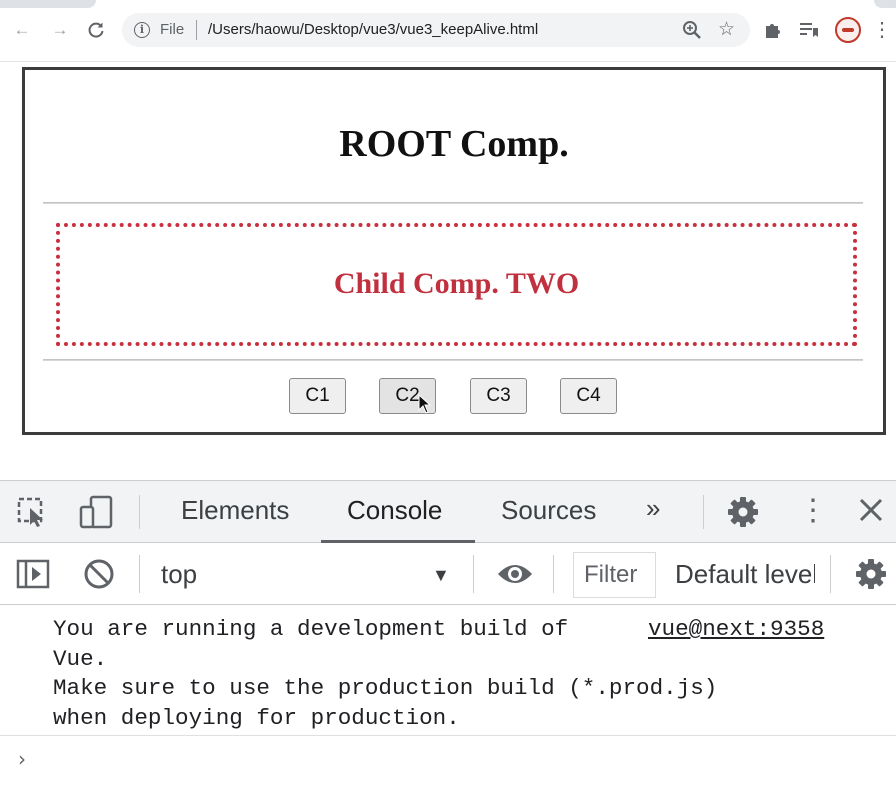 This screenshot has height=788, width=896. I want to click on toolbar-divider, so click(139, 574).